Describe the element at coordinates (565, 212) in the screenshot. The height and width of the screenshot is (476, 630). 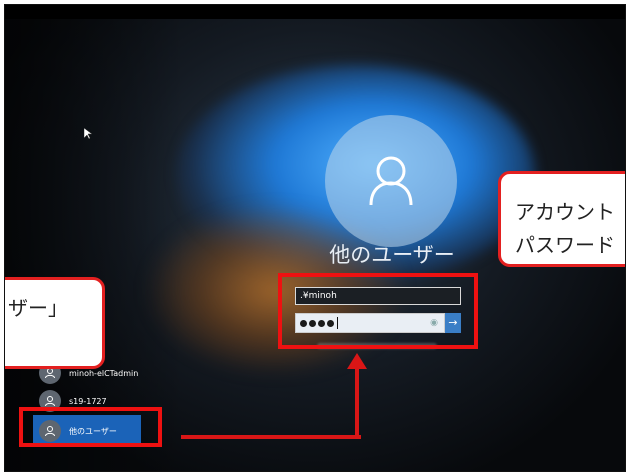
I see `right-callout-line1: アカウント` at that location.